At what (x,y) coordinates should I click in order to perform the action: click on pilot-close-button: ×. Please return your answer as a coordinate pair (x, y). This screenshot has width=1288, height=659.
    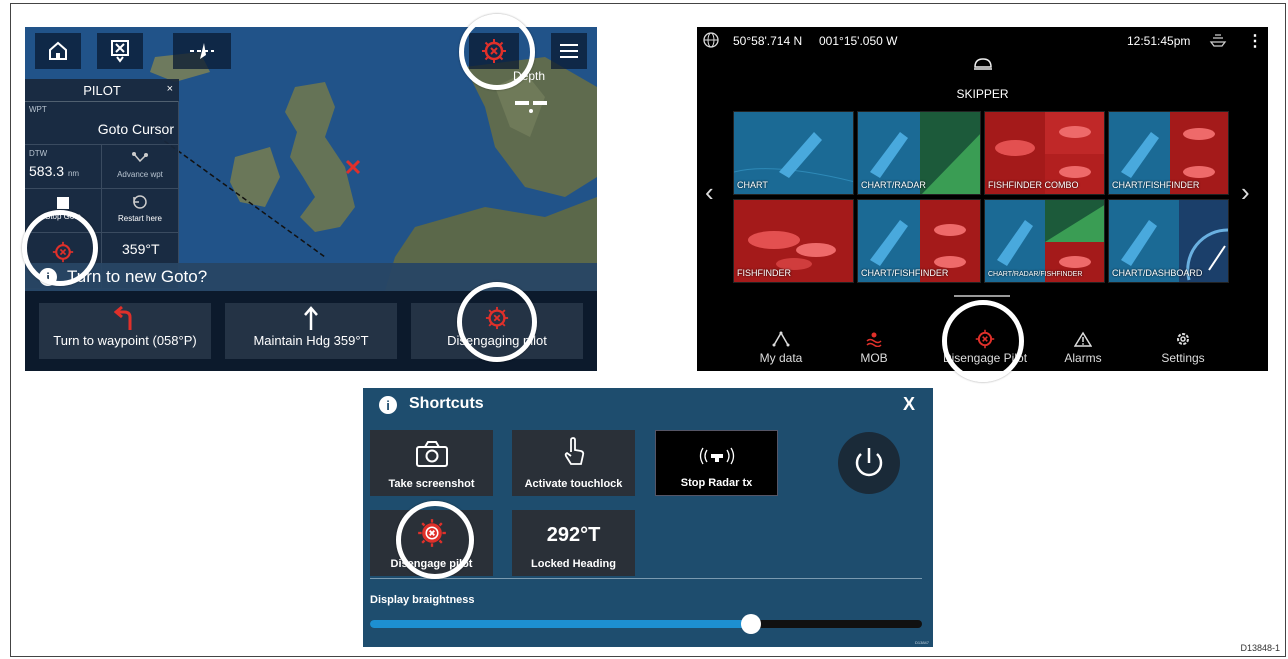
    Looking at the image, I should click on (170, 89).